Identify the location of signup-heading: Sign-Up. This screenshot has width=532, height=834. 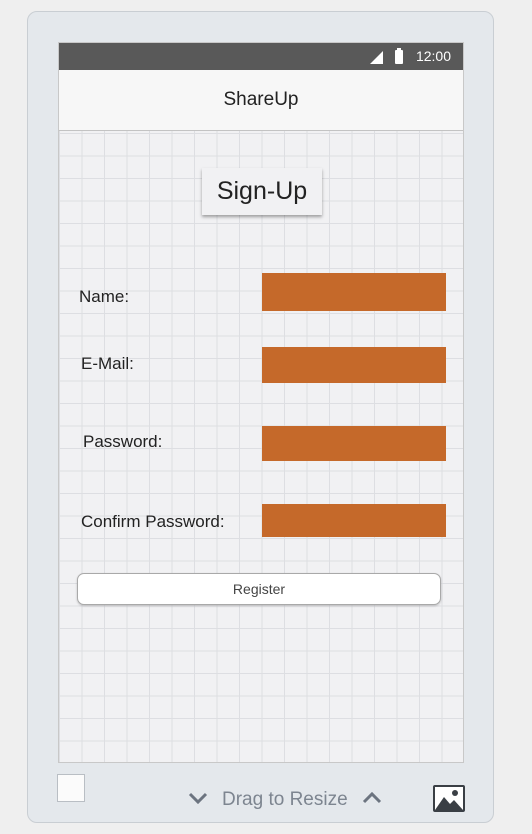
(262, 191).